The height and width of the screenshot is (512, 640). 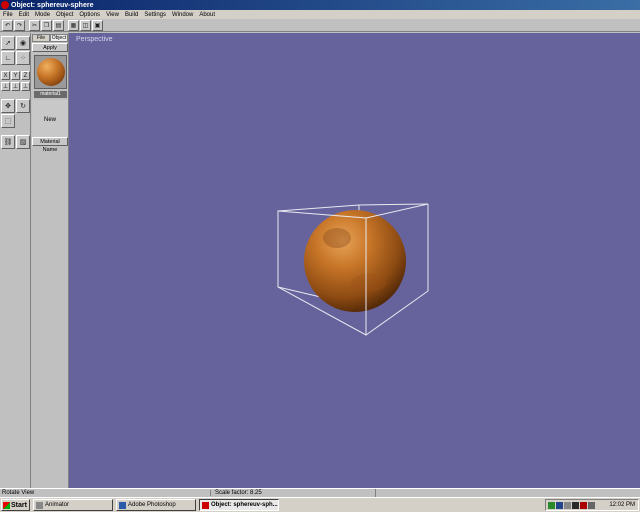 I want to click on start-button: Start, so click(x=15, y=505).